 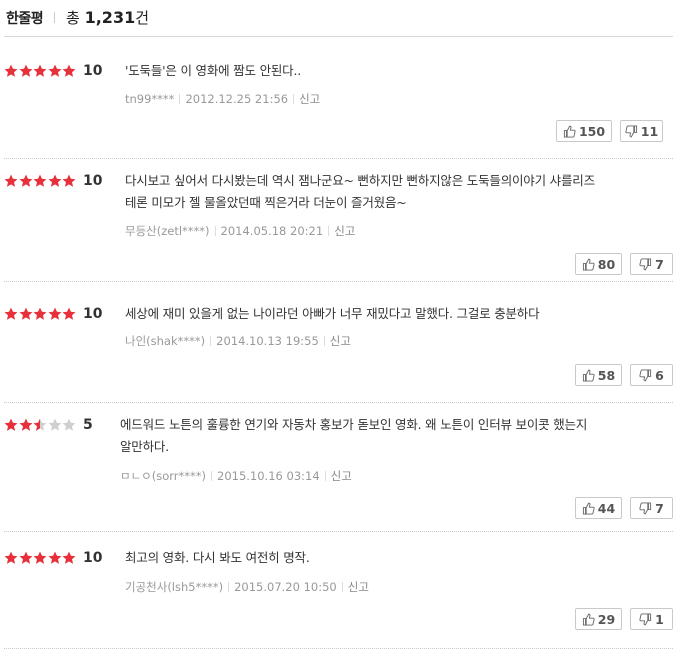 I want to click on like-count: 58, so click(x=606, y=375).